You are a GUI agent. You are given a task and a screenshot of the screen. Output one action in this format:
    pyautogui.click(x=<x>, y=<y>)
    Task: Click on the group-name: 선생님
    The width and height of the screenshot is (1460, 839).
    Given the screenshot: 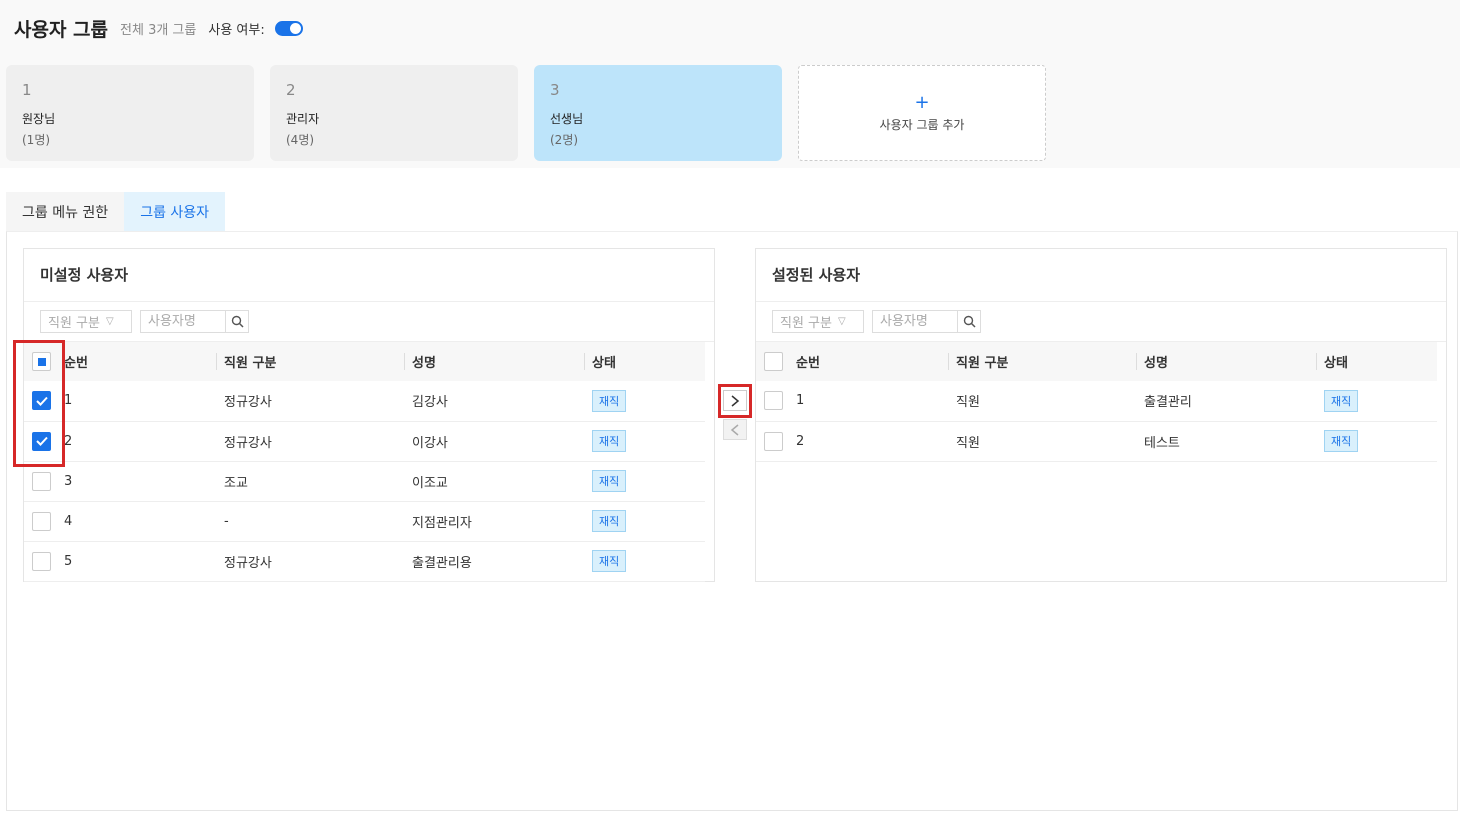 What is the action you would take?
    pyautogui.click(x=567, y=119)
    